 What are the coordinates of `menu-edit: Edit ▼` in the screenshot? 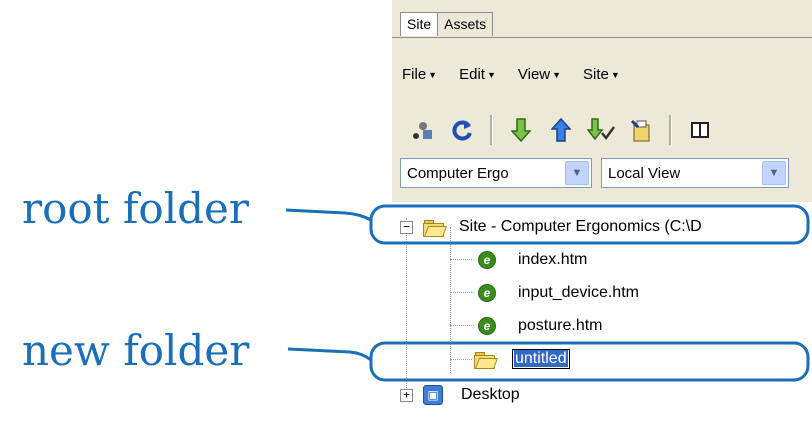 It's located at (477, 74).